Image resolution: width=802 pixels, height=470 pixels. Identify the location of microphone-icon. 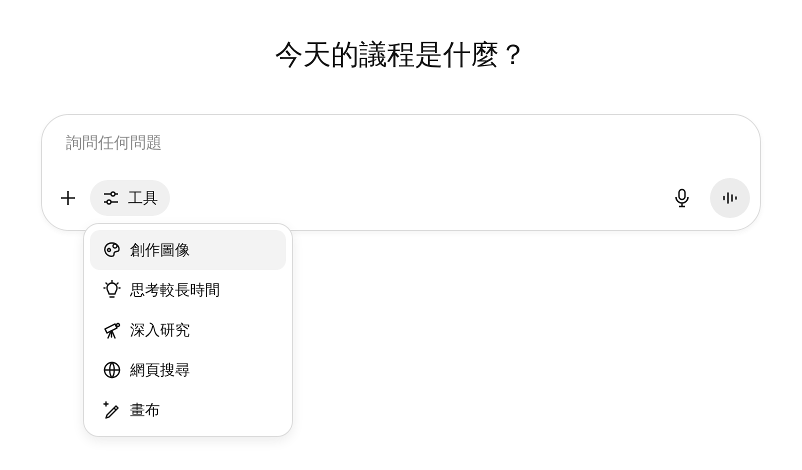
(682, 198).